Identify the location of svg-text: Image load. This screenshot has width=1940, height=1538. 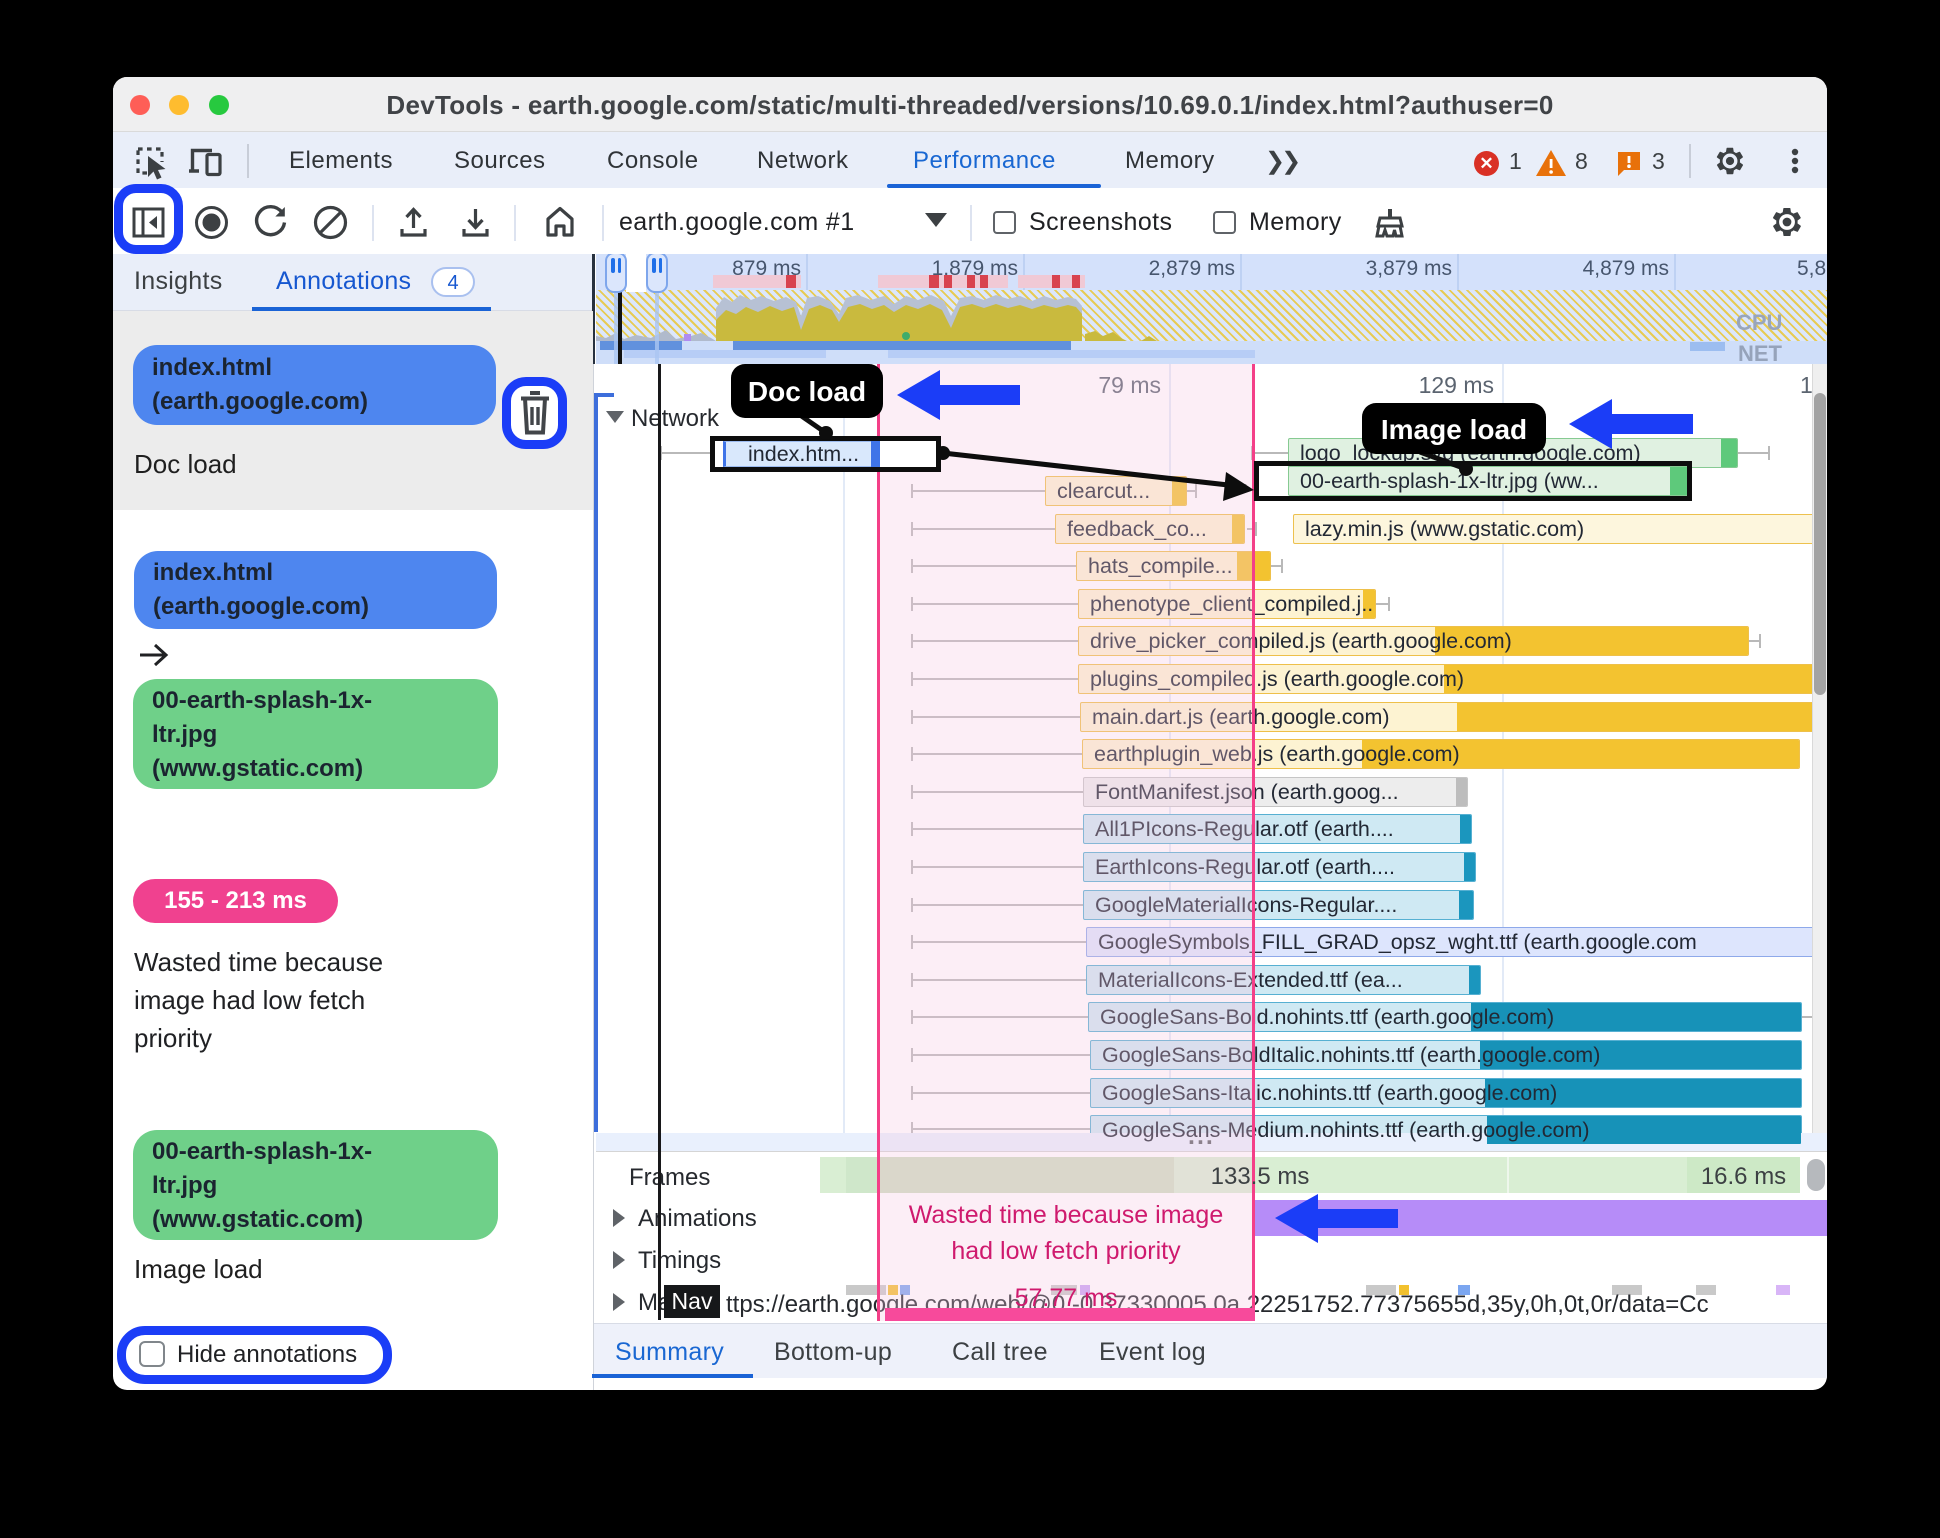
(1454, 429).